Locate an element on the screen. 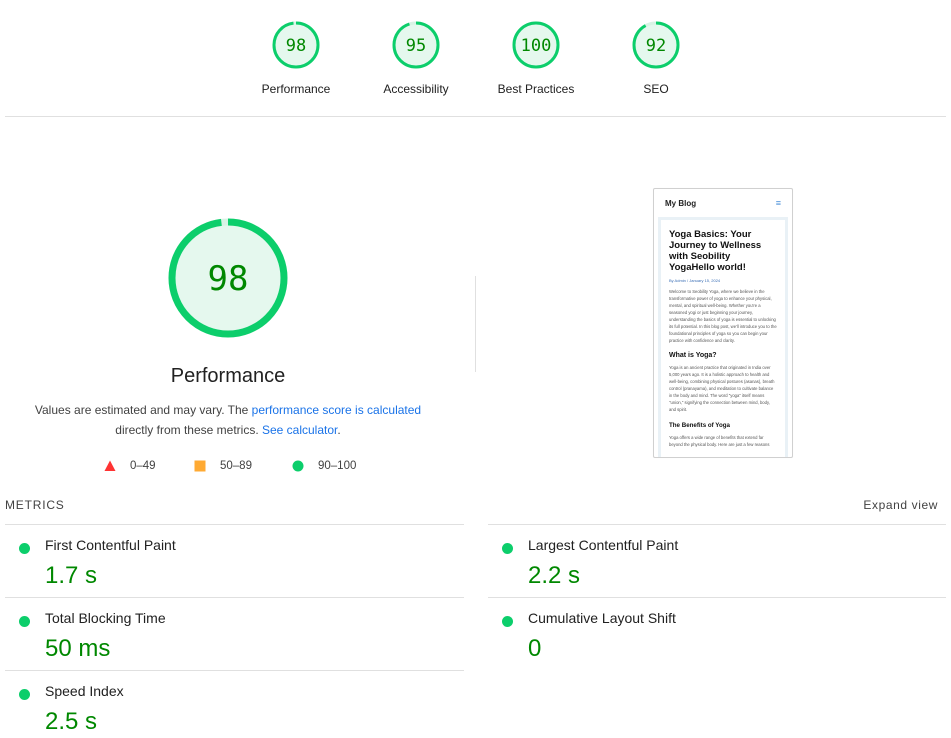 Image resolution: width=951 pixels, height=738 pixels. thumbnail-subheading: The Benefits of Yoga is located at coordinates (699, 425).